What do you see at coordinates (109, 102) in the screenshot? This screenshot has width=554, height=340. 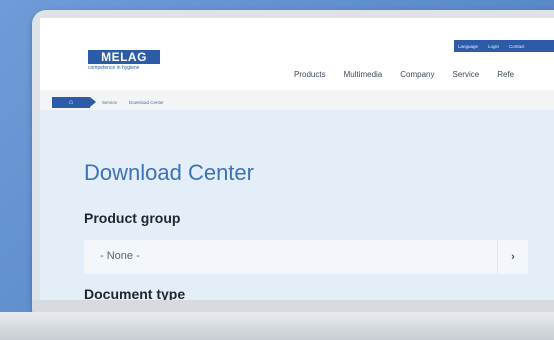 I see `breadcrumb-service: Service` at bounding box center [109, 102].